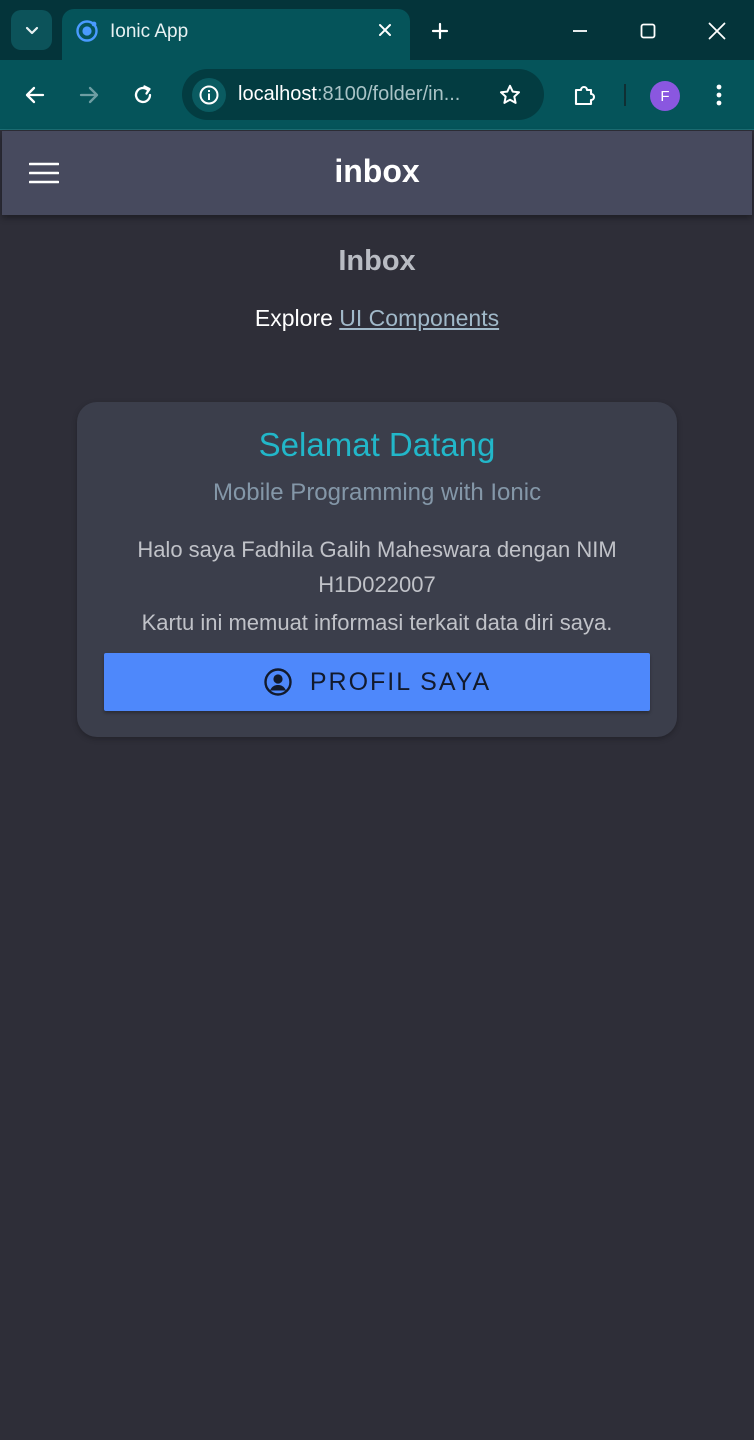 The width and height of the screenshot is (754, 1440). I want to click on site-info-button, so click(209, 95).